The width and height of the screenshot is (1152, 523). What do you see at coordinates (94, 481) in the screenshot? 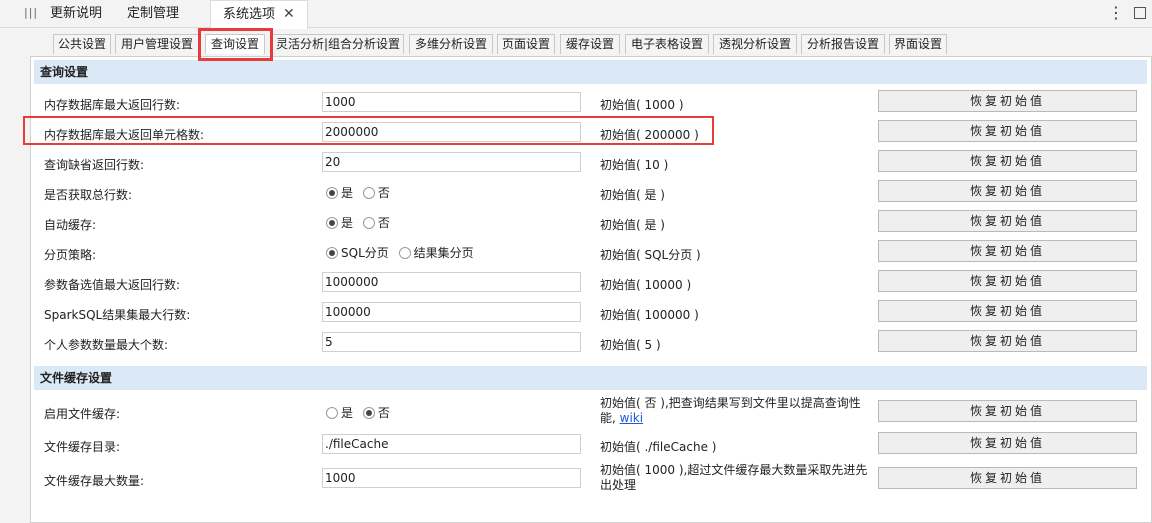
I see `setting-label: 文件缓存最大数量:` at bounding box center [94, 481].